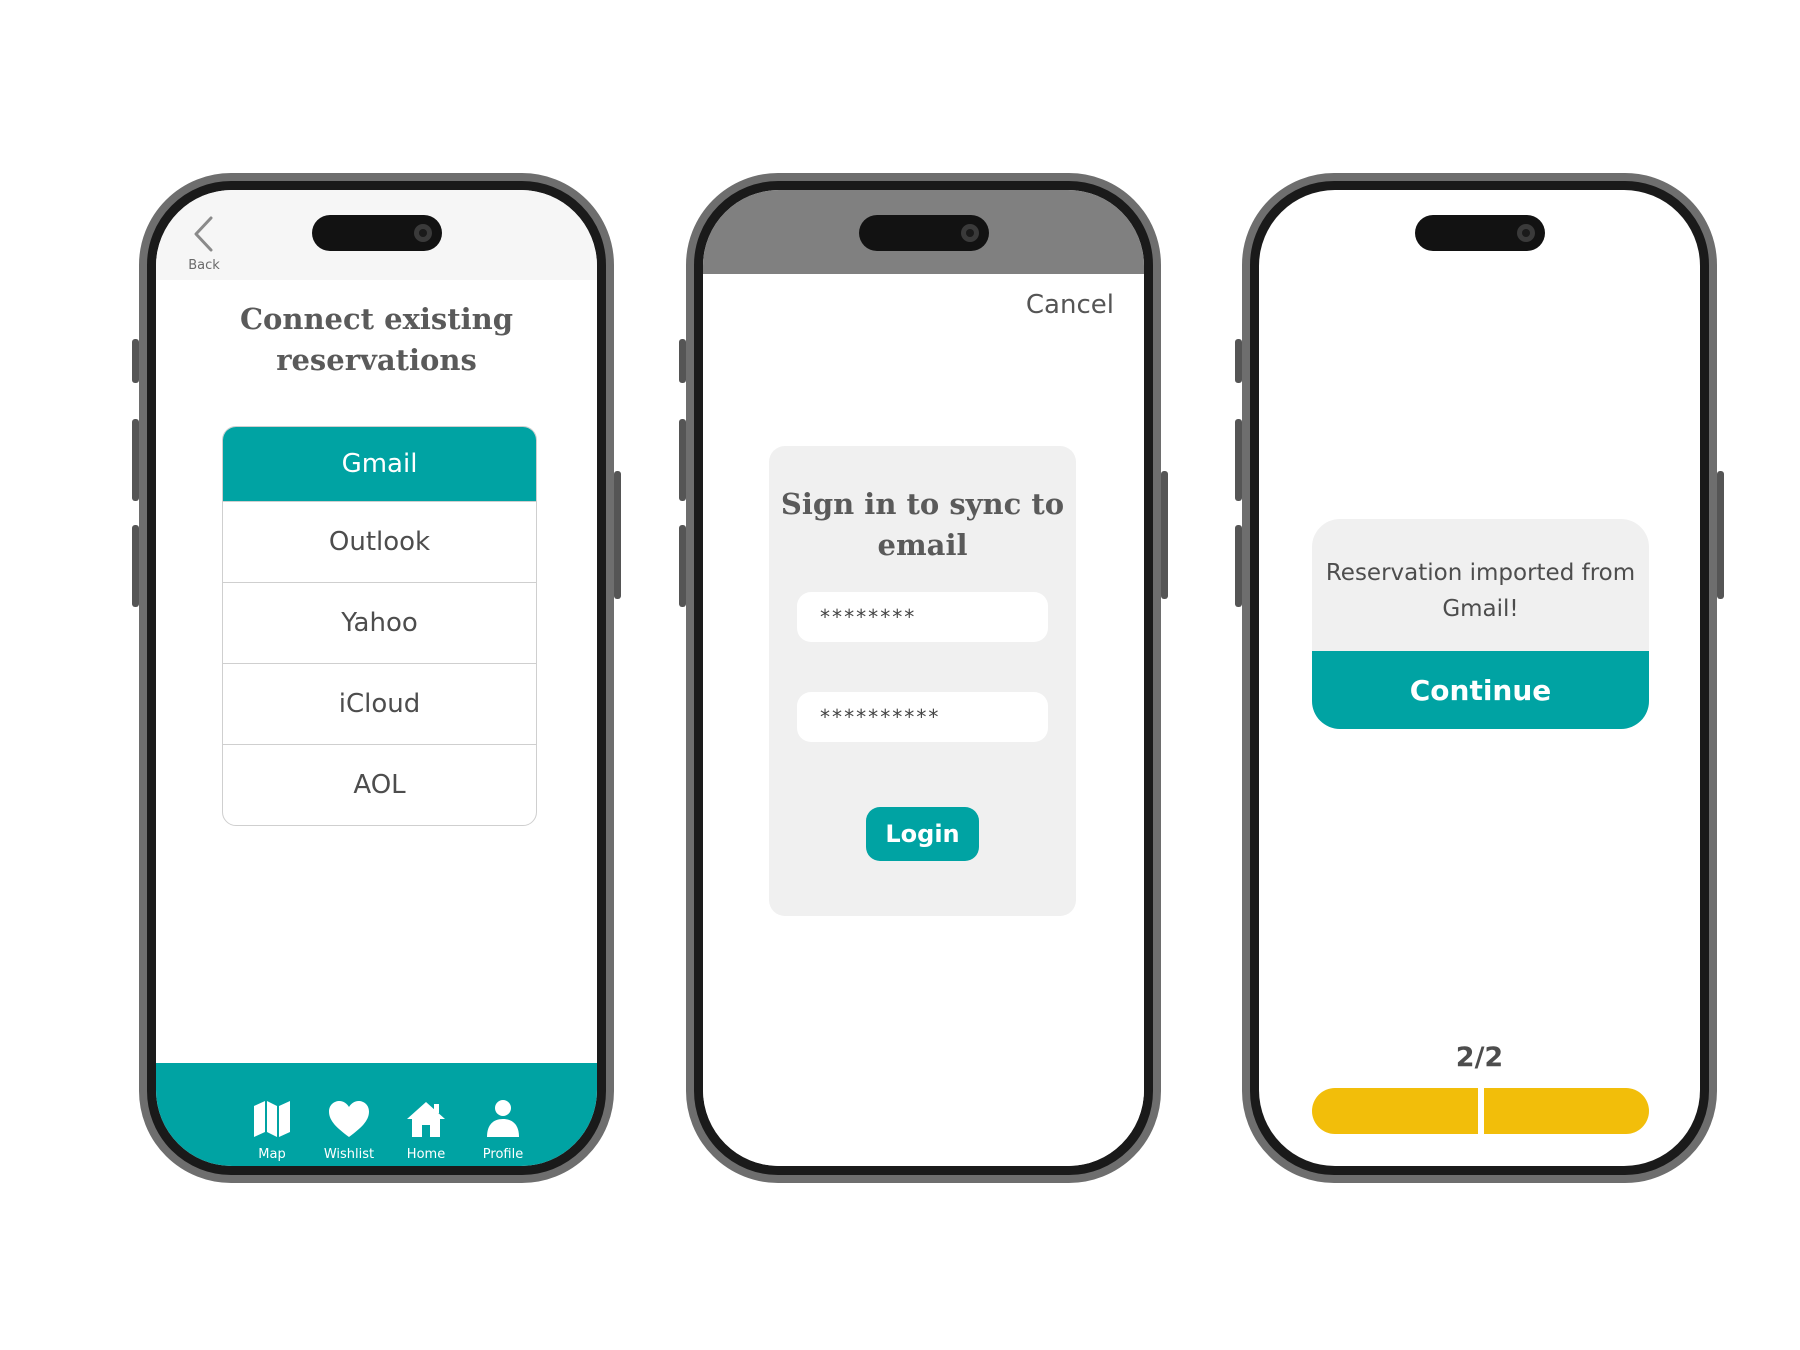 The height and width of the screenshot is (1350, 1800). I want to click on back-label: Back, so click(204, 265).